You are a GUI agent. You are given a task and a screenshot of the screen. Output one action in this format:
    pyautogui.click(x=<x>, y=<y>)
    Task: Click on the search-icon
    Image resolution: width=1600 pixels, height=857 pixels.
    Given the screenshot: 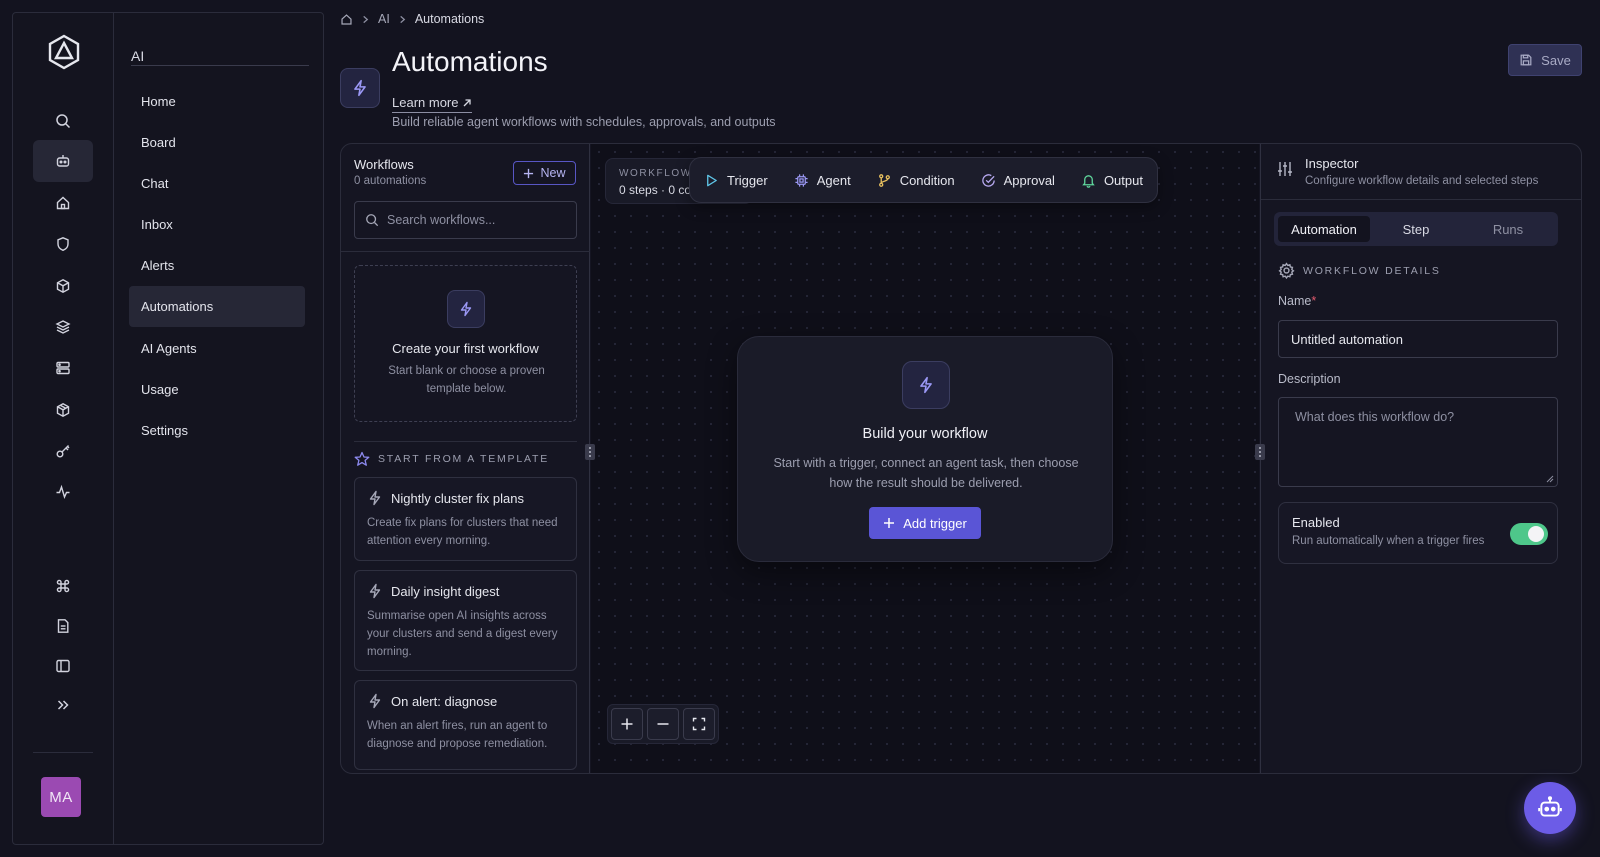 What is the action you would take?
    pyautogui.click(x=63, y=121)
    